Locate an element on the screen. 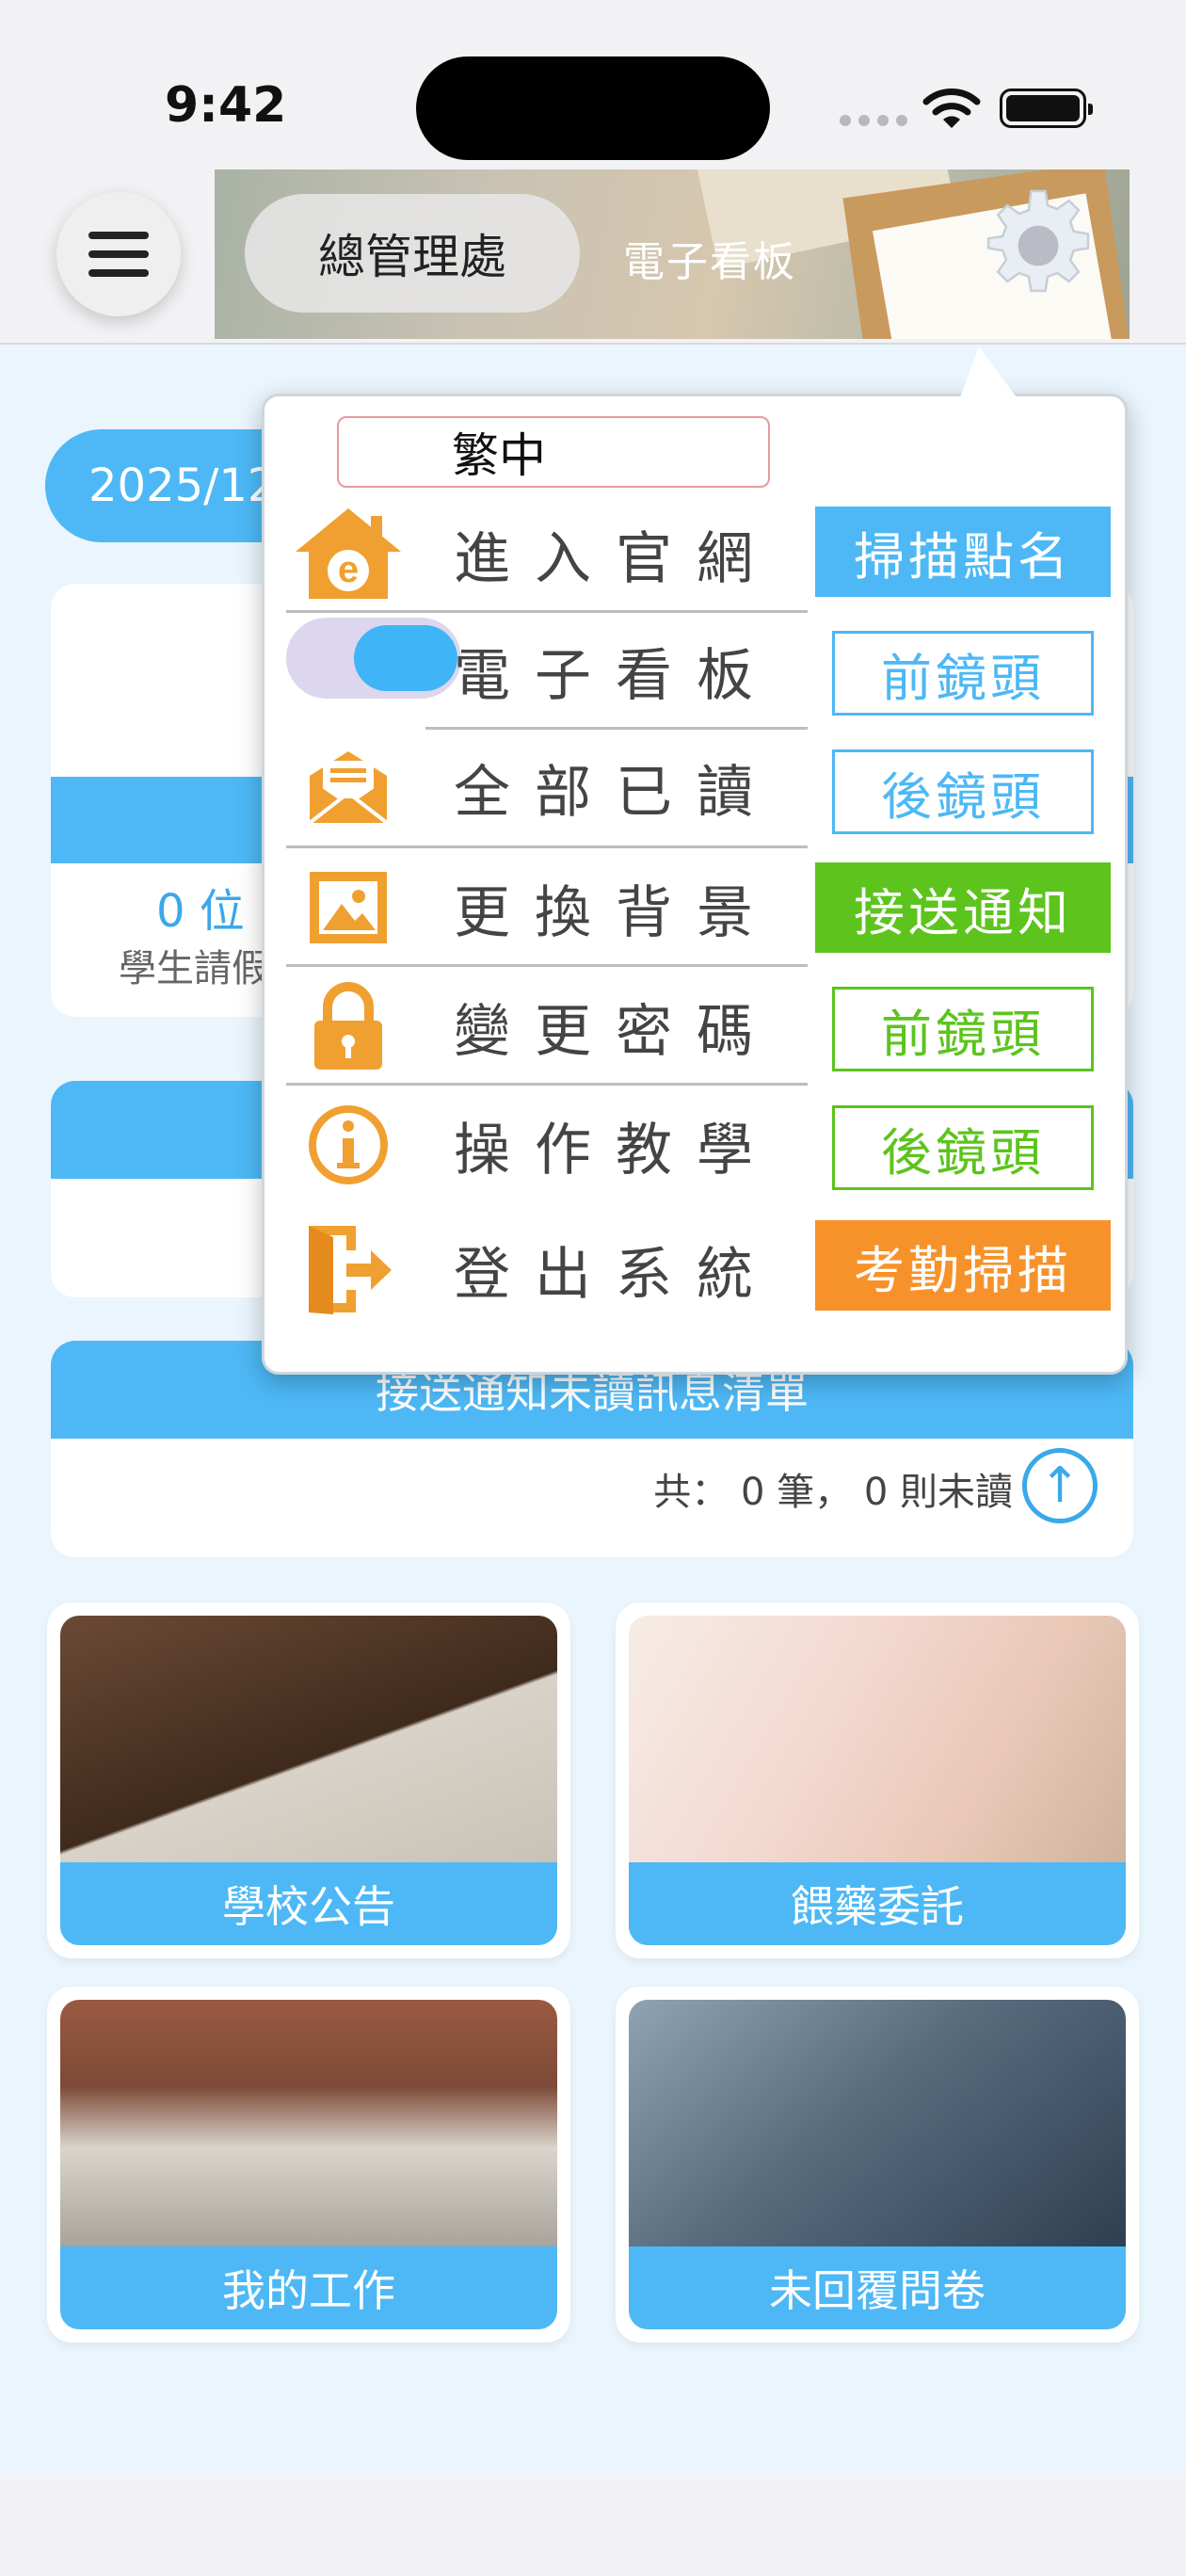 Image resolution: width=1186 pixels, height=2576 pixels. gear-icon is located at coordinates (1038, 245).